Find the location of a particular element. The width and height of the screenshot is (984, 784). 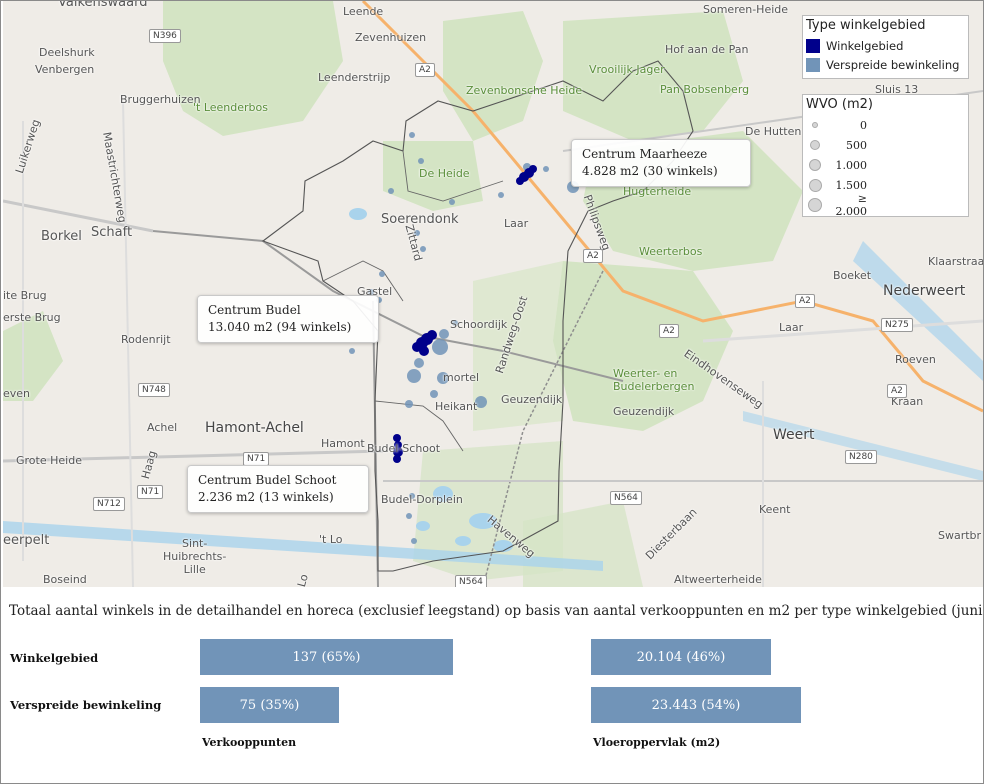

bar-vloeroppervlak-verspreid: 23.443 (54%) is located at coordinates (696, 705).